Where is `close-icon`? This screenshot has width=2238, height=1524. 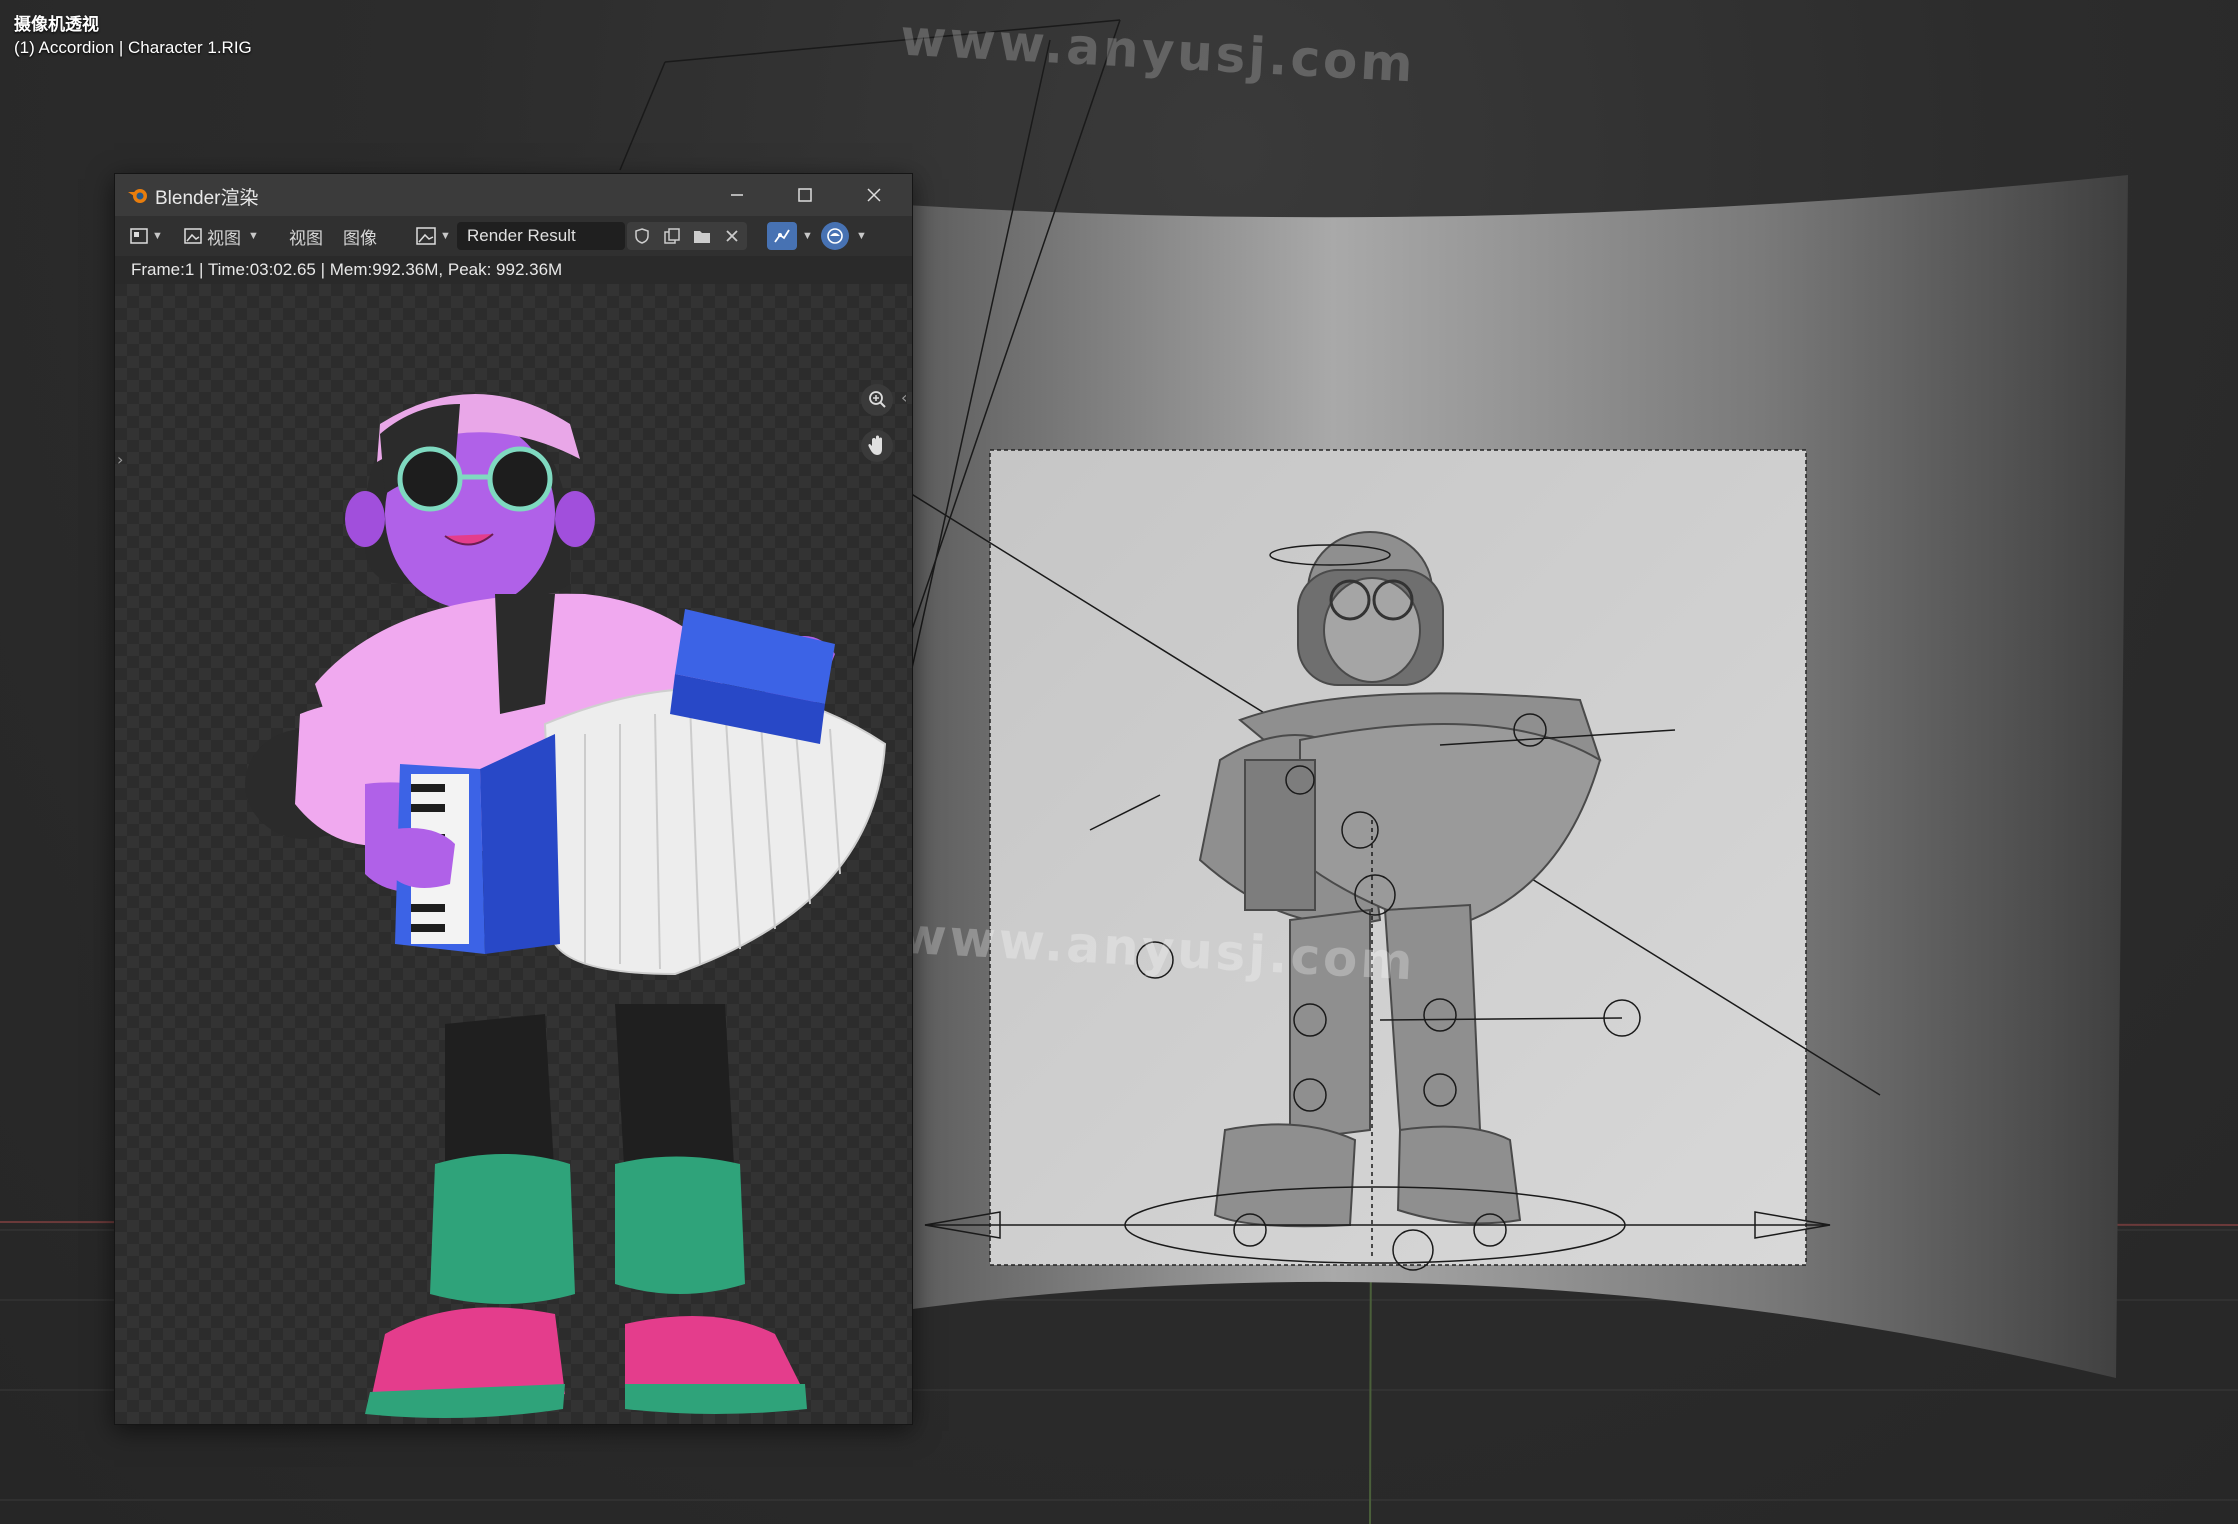 close-icon is located at coordinates (874, 195).